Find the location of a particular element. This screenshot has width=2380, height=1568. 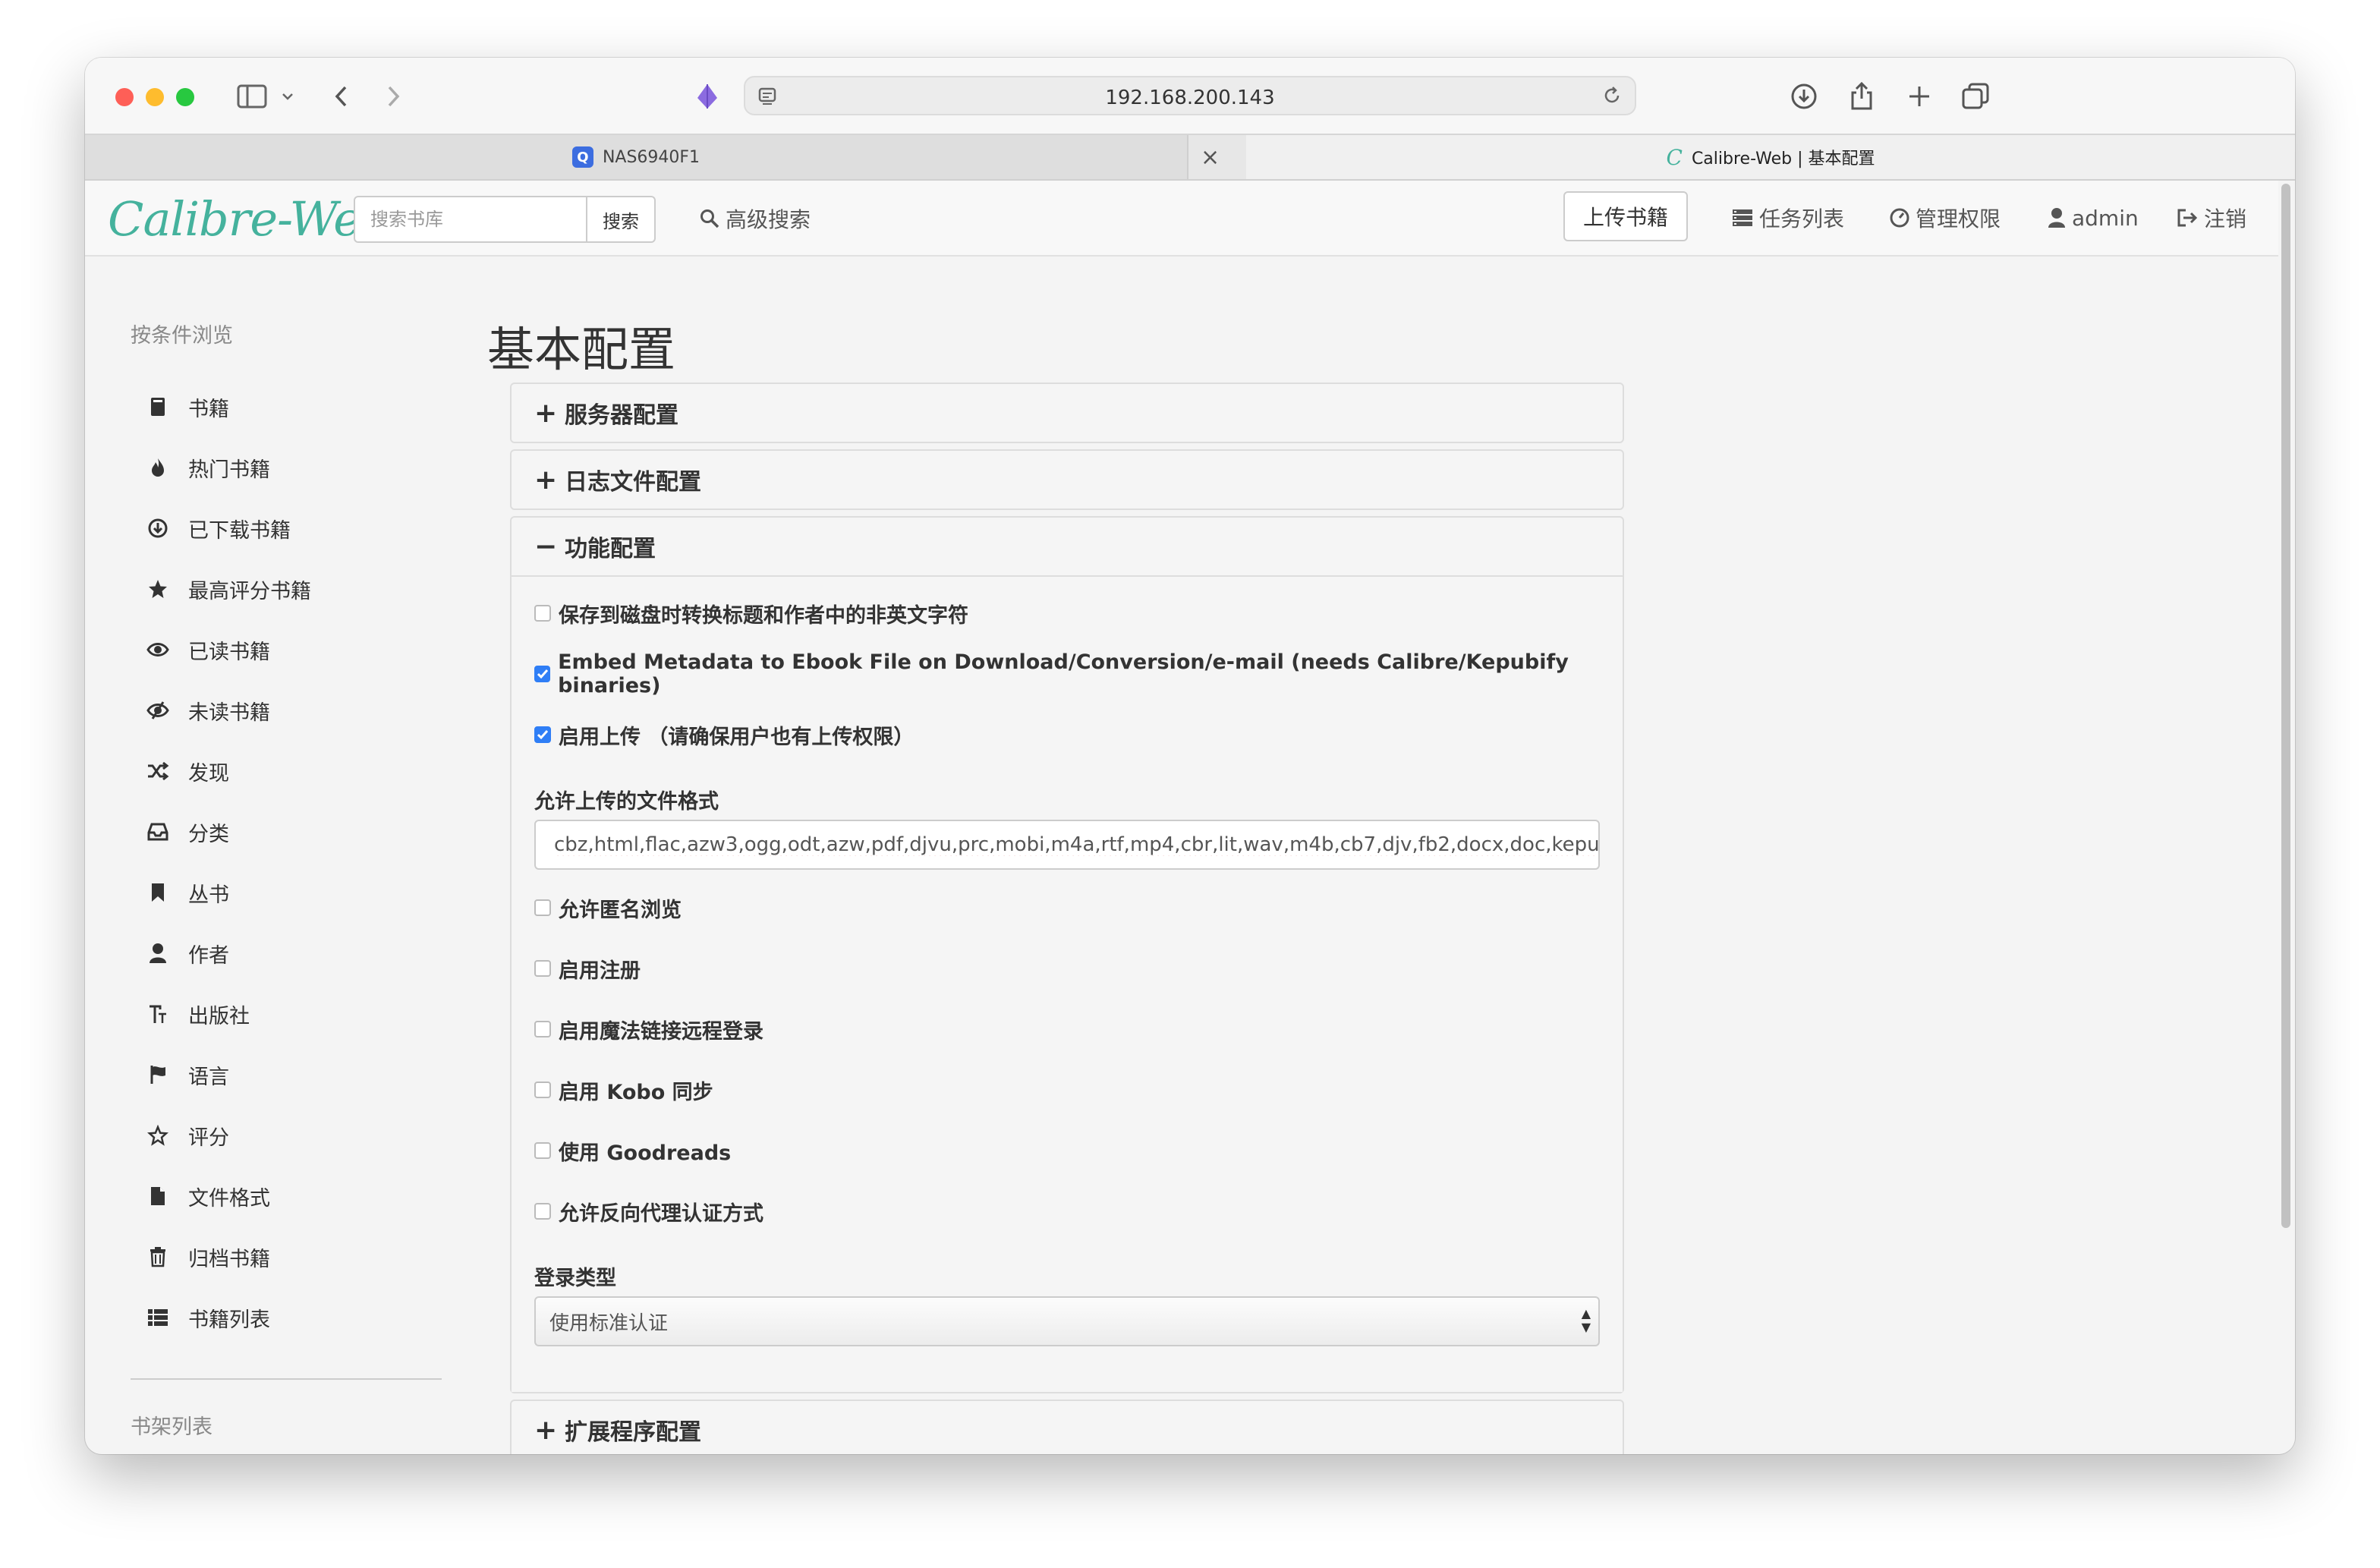

tab-nas: Q NAS6940F1 is located at coordinates (636, 157).